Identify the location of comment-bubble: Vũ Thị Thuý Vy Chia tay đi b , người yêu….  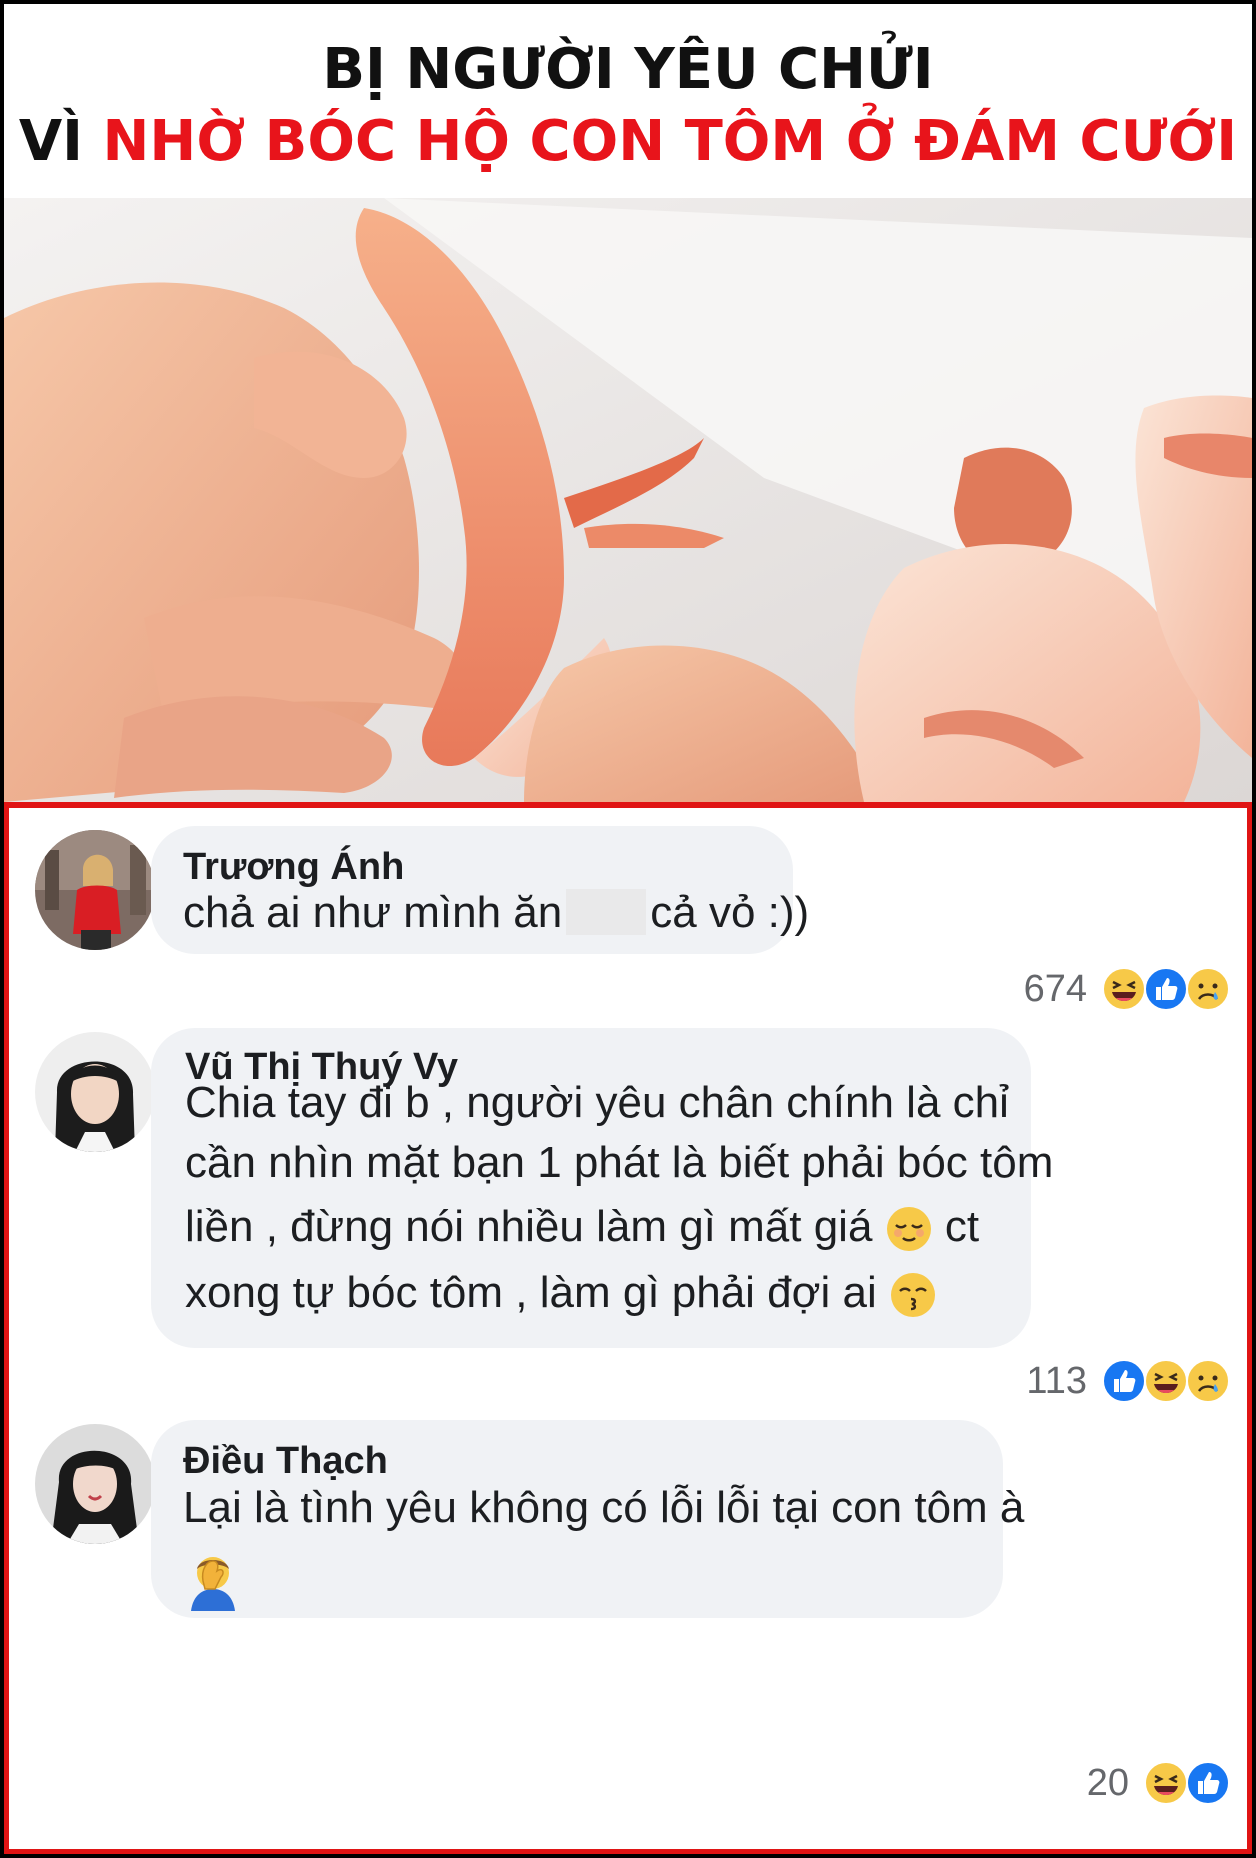
(602, 1188).